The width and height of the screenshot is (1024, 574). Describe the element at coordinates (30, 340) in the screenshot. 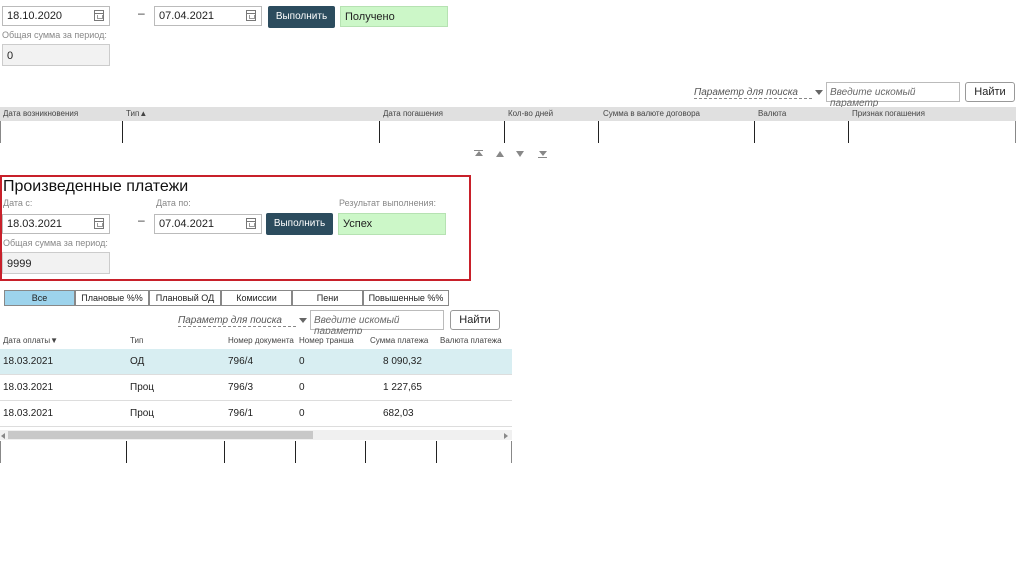

I see `col-payment-date: Дата оплаты▼` at that location.